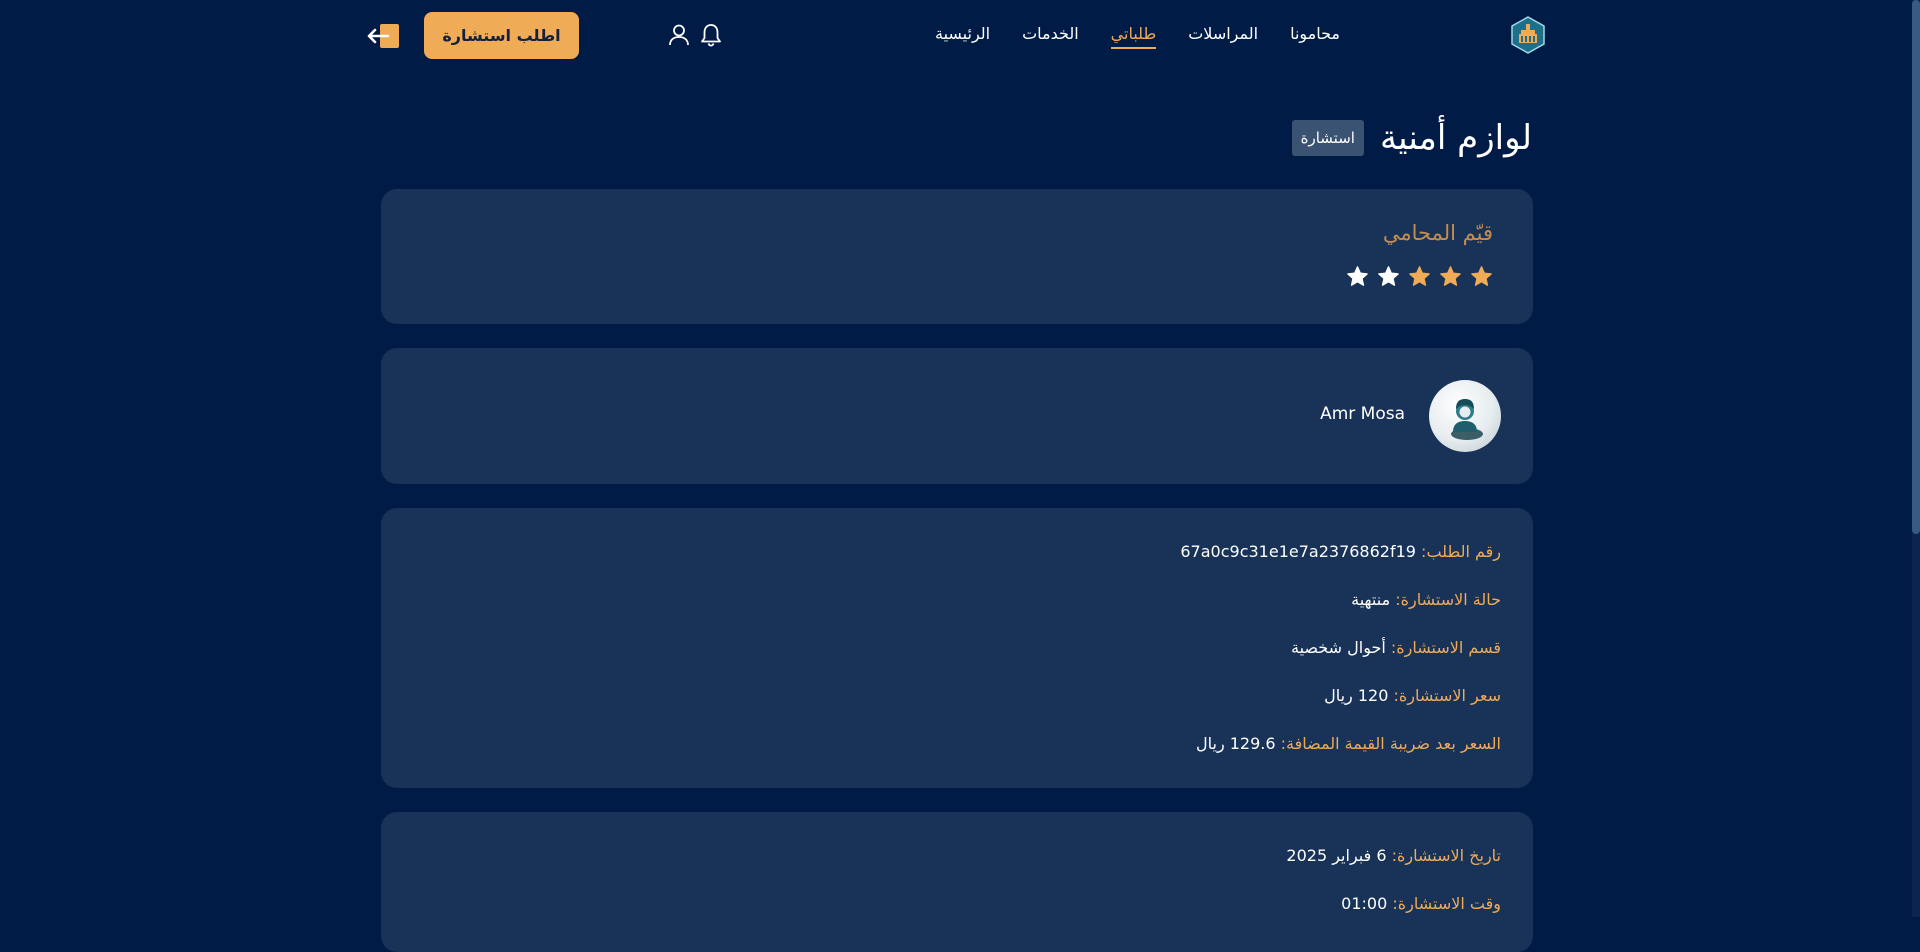 The width and height of the screenshot is (1920, 952). What do you see at coordinates (1050, 36) in the screenshot?
I see `nav-services: الخدمات` at bounding box center [1050, 36].